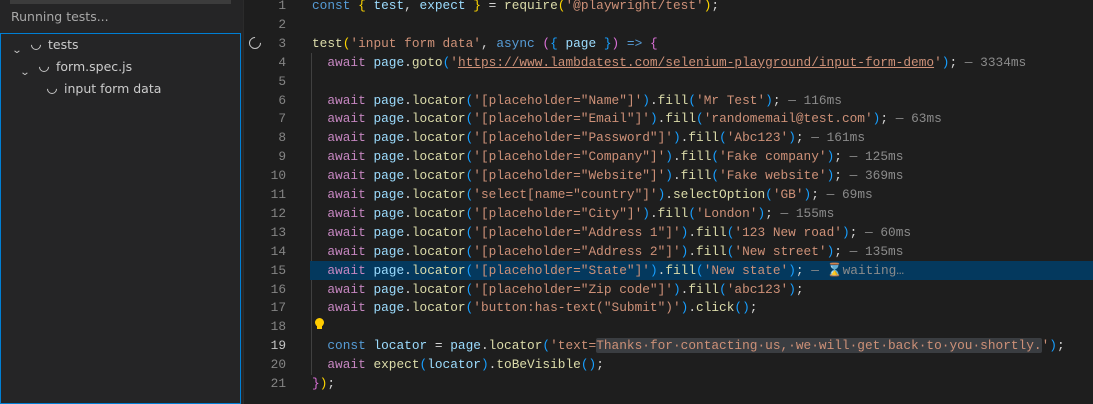  What do you see at coordinates (788, 194) in the screenshot?
I see `code-token: 'GB'` at bounding box center [788, 194].